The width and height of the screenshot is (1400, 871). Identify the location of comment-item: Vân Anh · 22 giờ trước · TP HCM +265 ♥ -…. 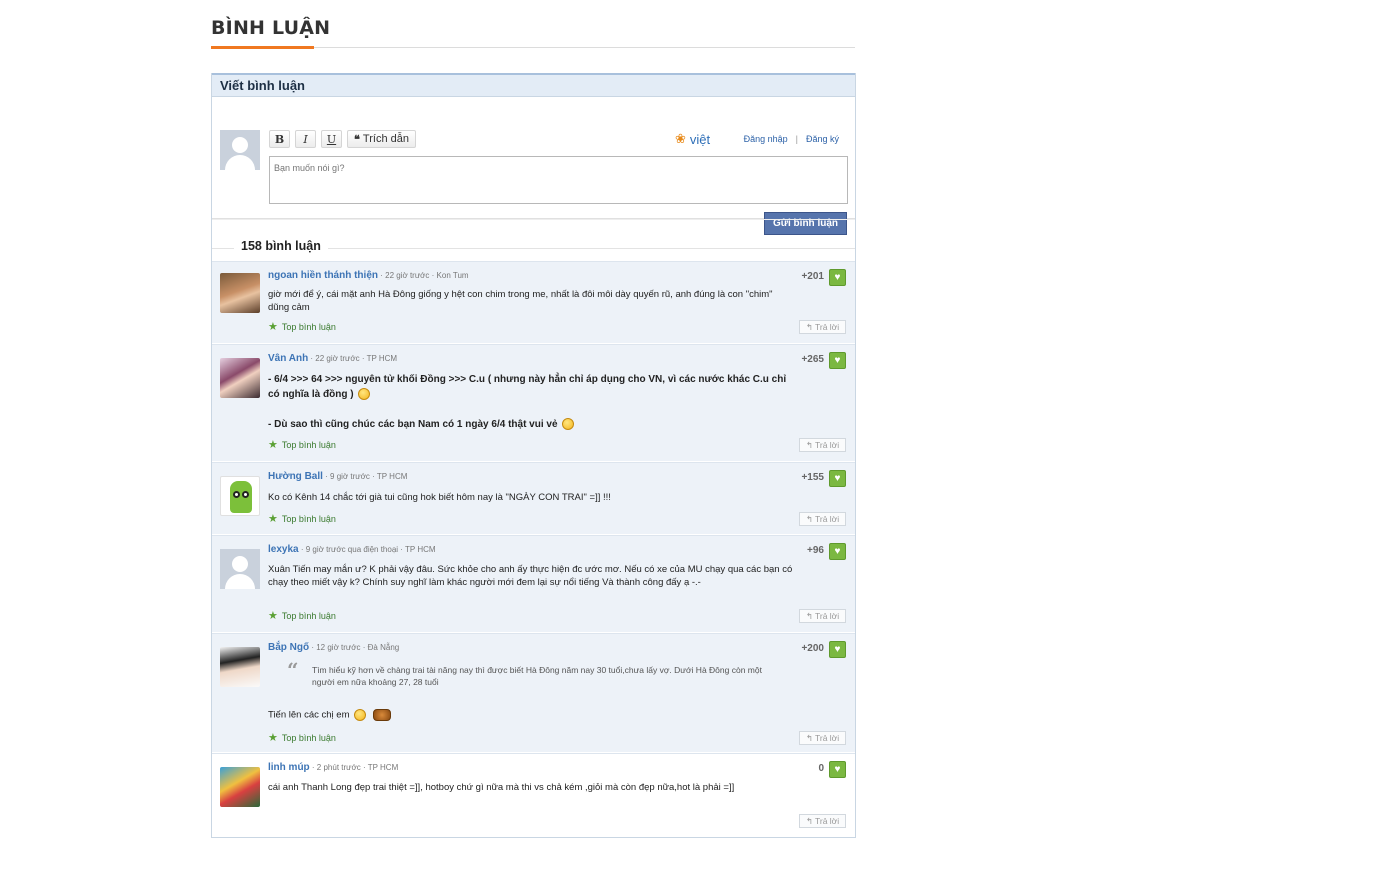
(533, 403).